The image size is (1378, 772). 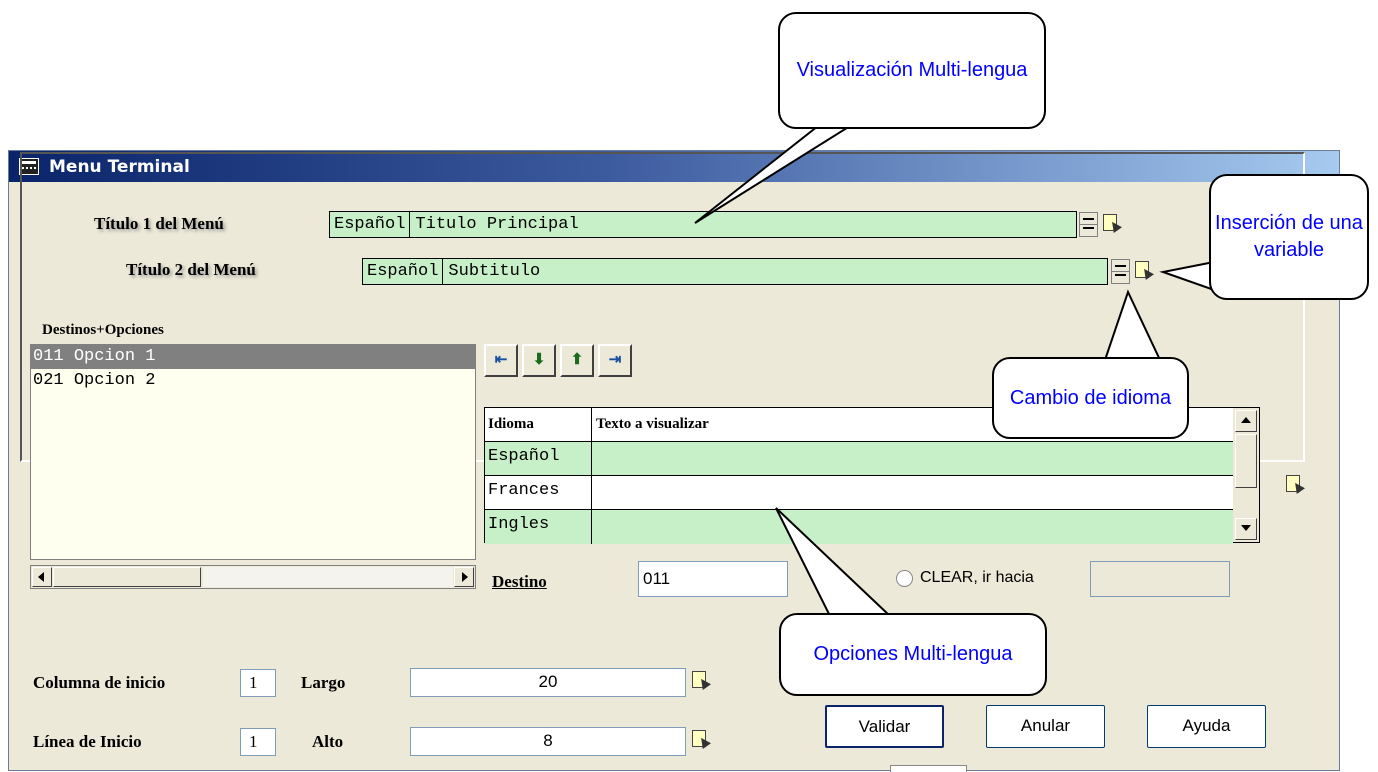 I want to click on pointer-opciones, so click(x=834, y=562).